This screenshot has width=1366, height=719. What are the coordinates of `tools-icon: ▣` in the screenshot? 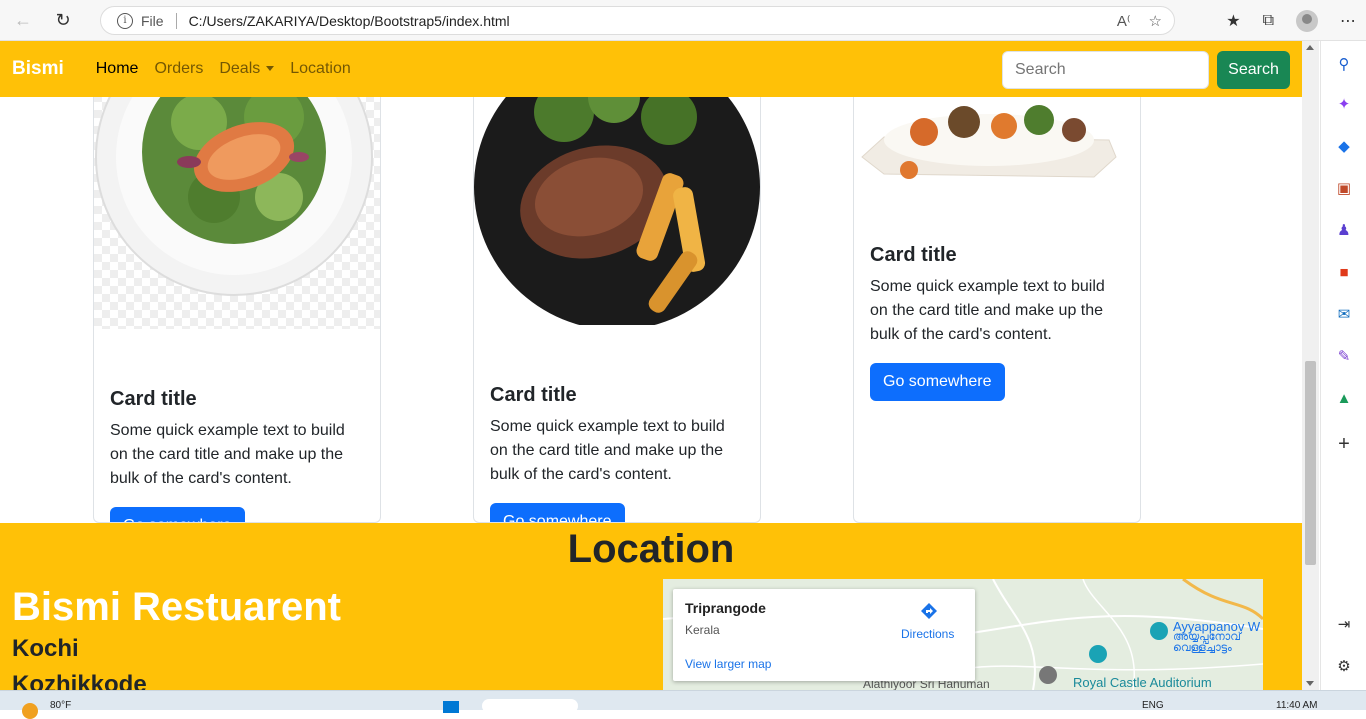 It's located at (1344, 188).